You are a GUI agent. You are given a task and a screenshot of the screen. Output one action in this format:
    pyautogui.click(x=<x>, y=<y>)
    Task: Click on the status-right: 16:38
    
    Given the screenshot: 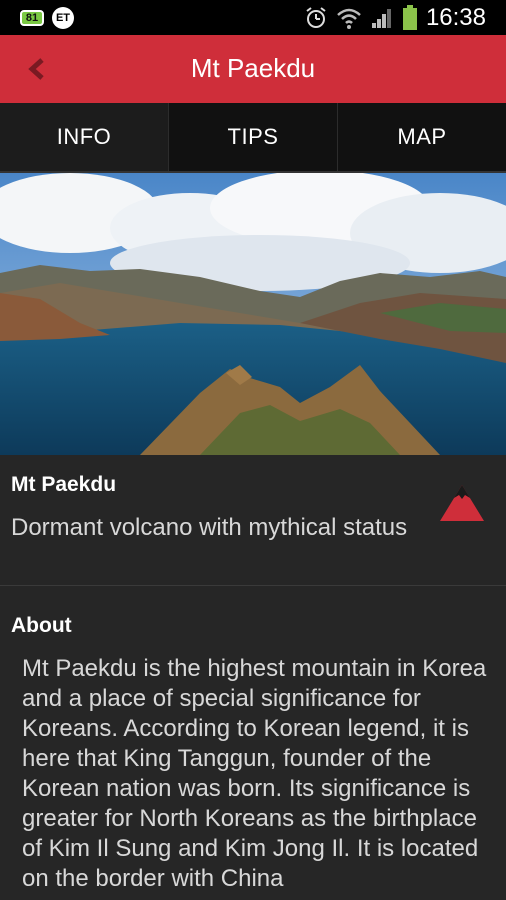 What is the action you would take?
    pyautogui.click(x=395, y=17)
    